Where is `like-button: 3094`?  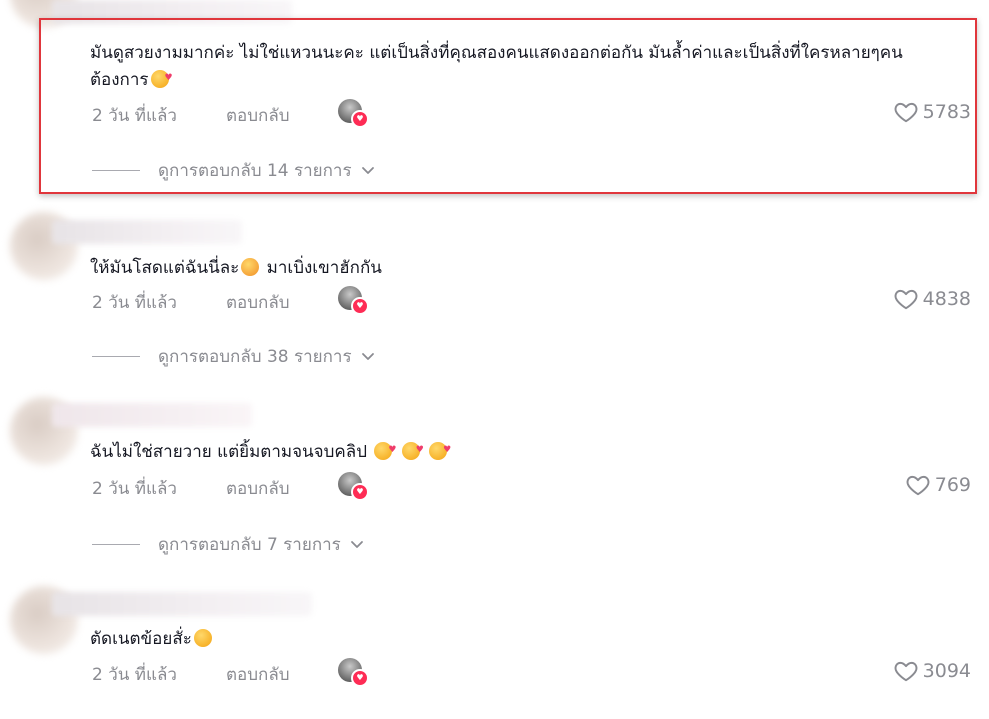
like-button: 3094 is located at coordinates (932, 671).